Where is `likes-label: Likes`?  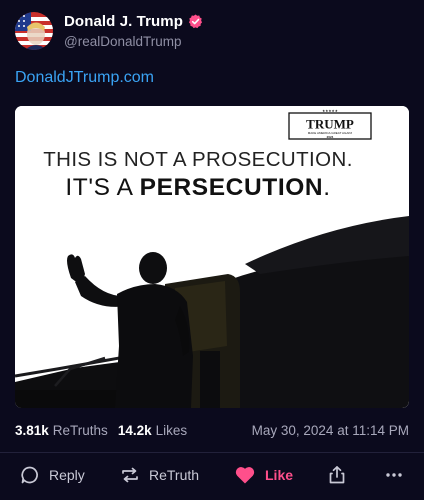
likes-label: Likes is located at coordinates (171, 430).